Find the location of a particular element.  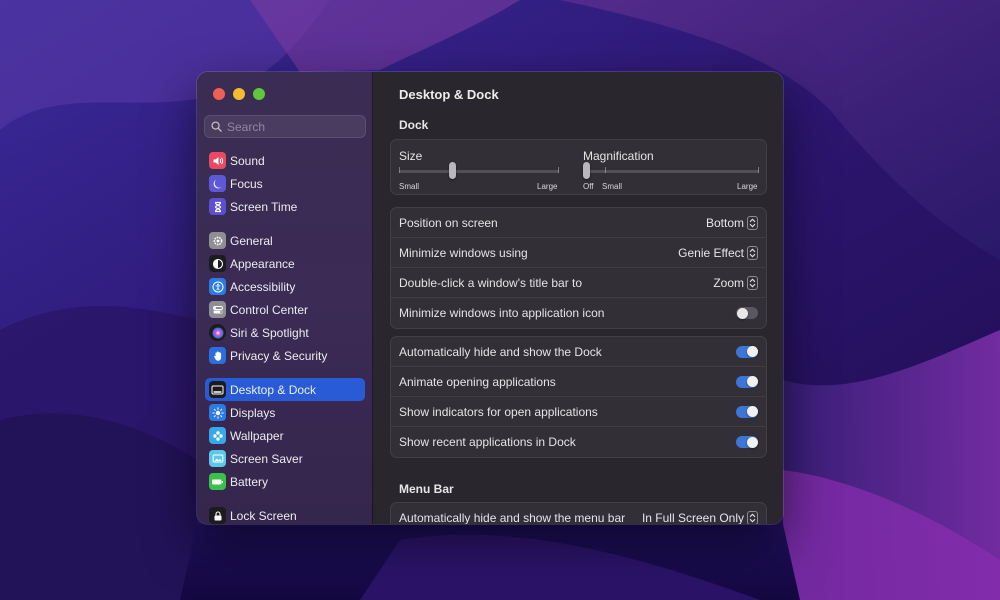

magnification-slider-track is located at coordinates (671, 171).